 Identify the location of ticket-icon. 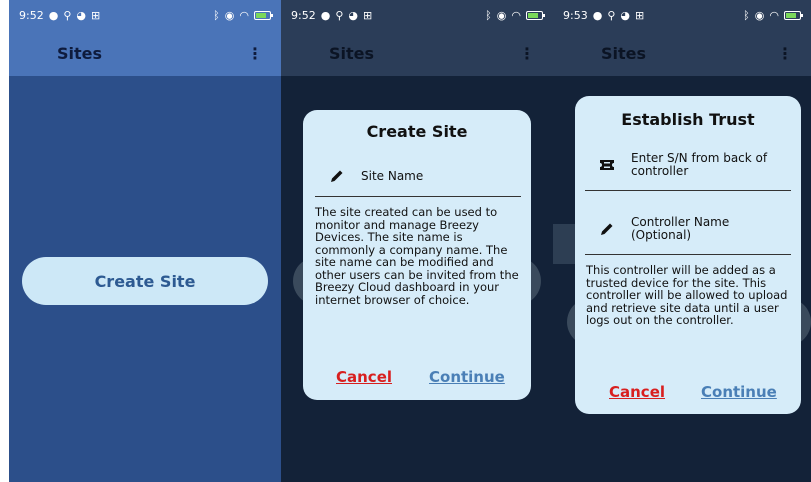
(607, 165).